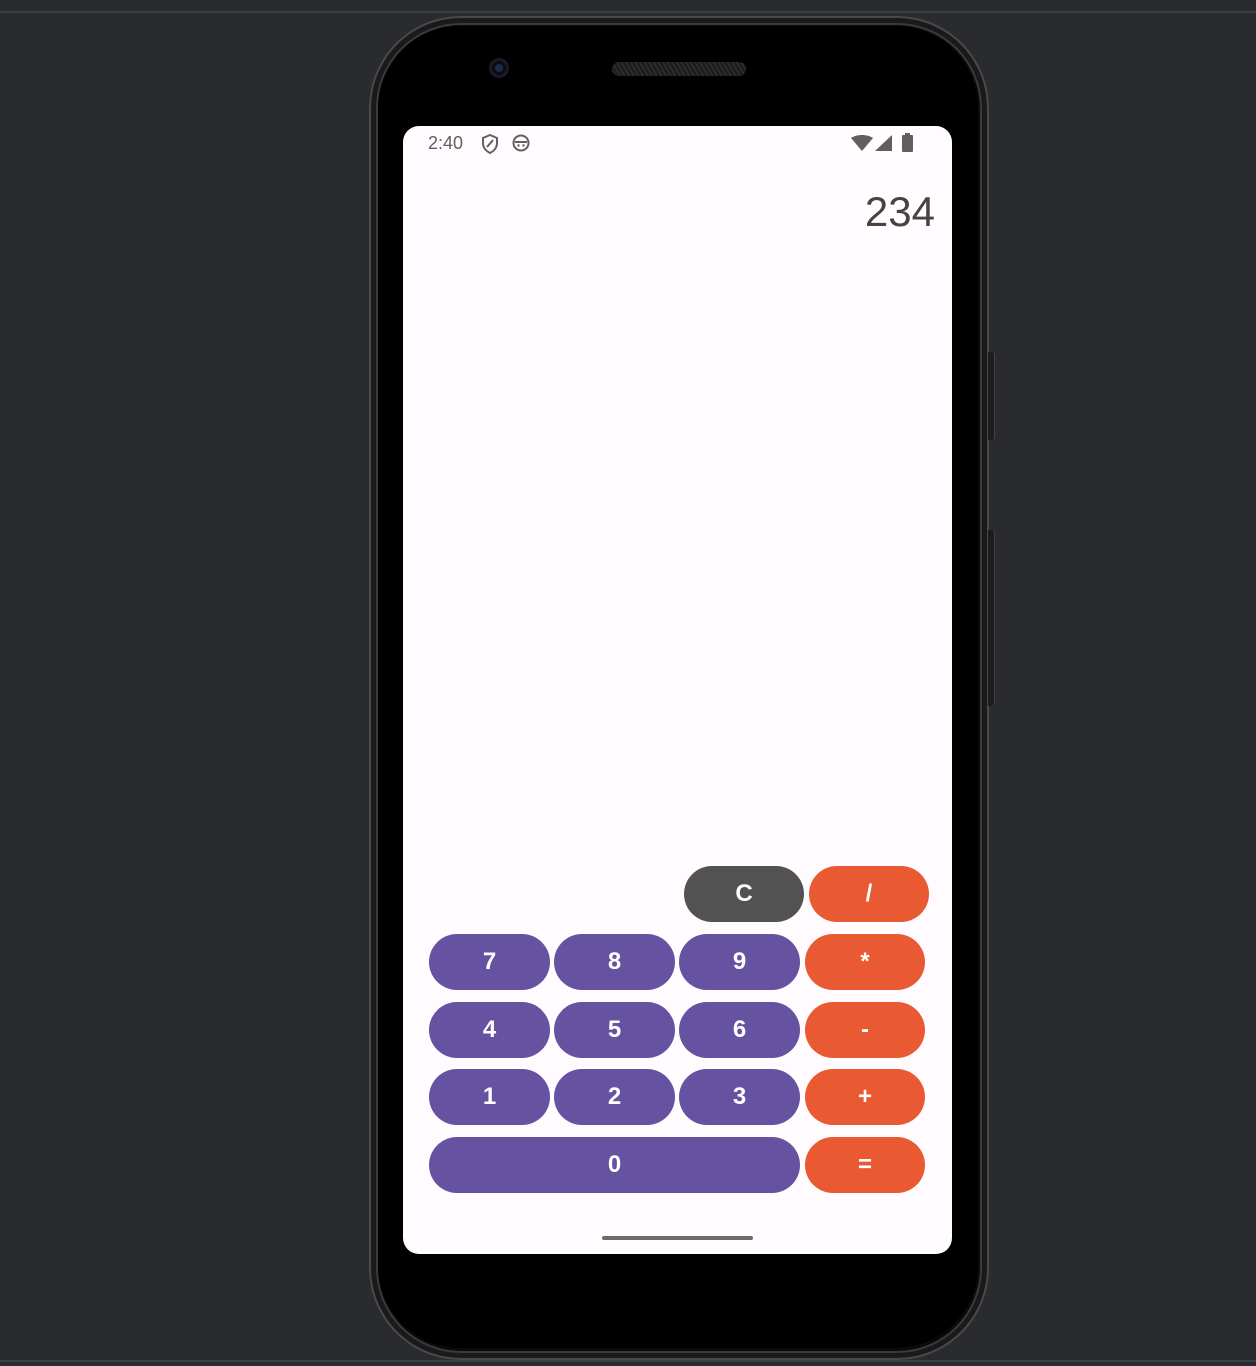 The image size is (1256, 1366). What do you see at coordinates (739, 1097) in the screenshot?
I see `digit-3-button: 3` at bounding box center [739, 1097].